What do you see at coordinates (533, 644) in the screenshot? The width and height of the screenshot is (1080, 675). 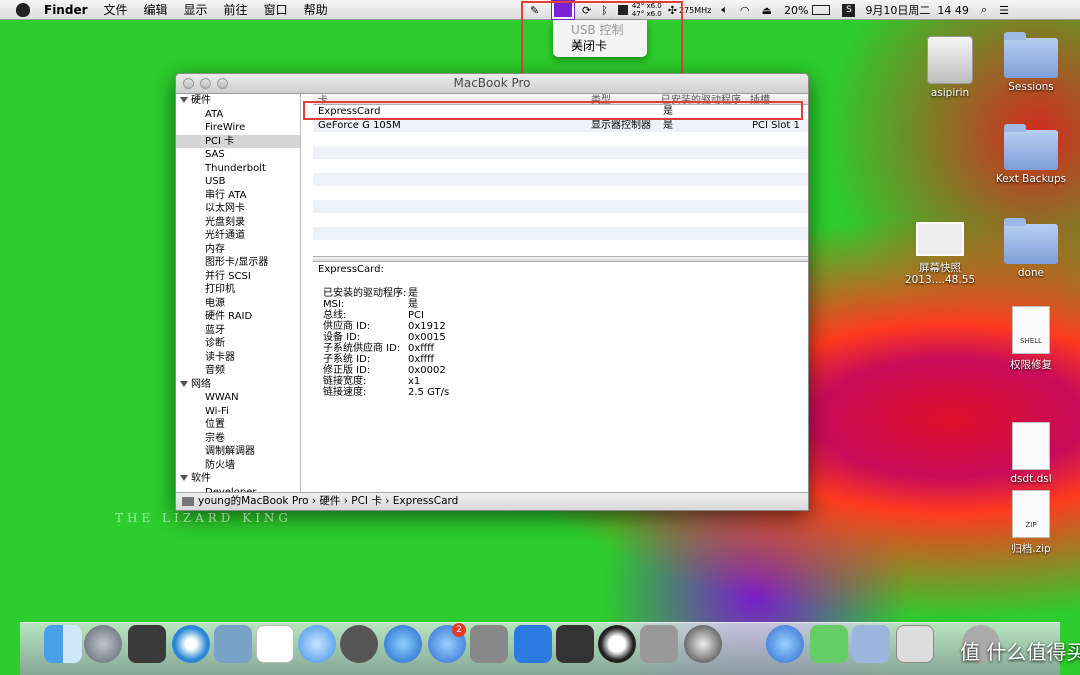 I see `word-dock-icon` at bounding box center [533, 644].